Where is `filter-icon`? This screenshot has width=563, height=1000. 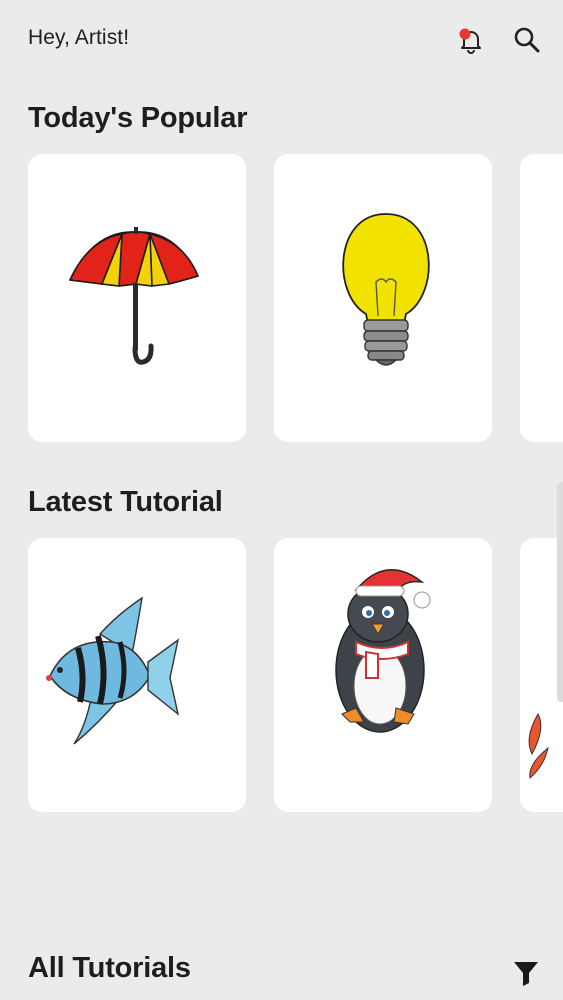
filter-icon is located at coordinates (526, 974).